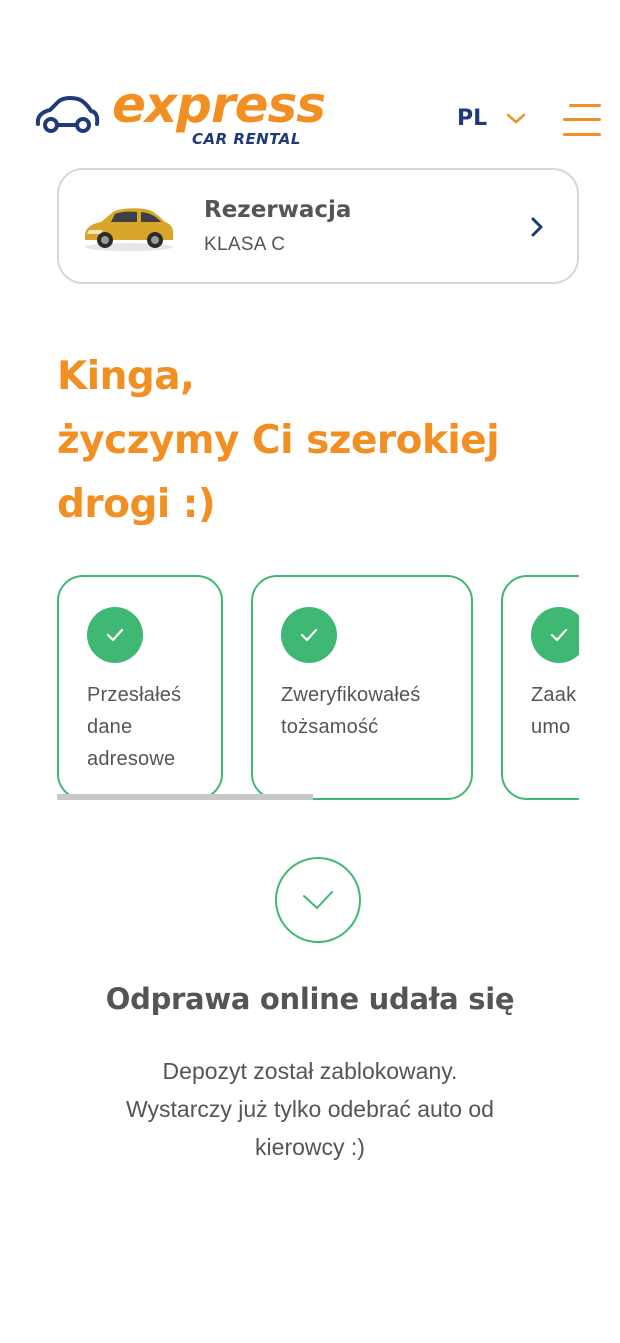 The height and width of the screenshot is (1343, 620). I want to click on step-label: Przesłałeś dane adresowe, so click(134, 727).